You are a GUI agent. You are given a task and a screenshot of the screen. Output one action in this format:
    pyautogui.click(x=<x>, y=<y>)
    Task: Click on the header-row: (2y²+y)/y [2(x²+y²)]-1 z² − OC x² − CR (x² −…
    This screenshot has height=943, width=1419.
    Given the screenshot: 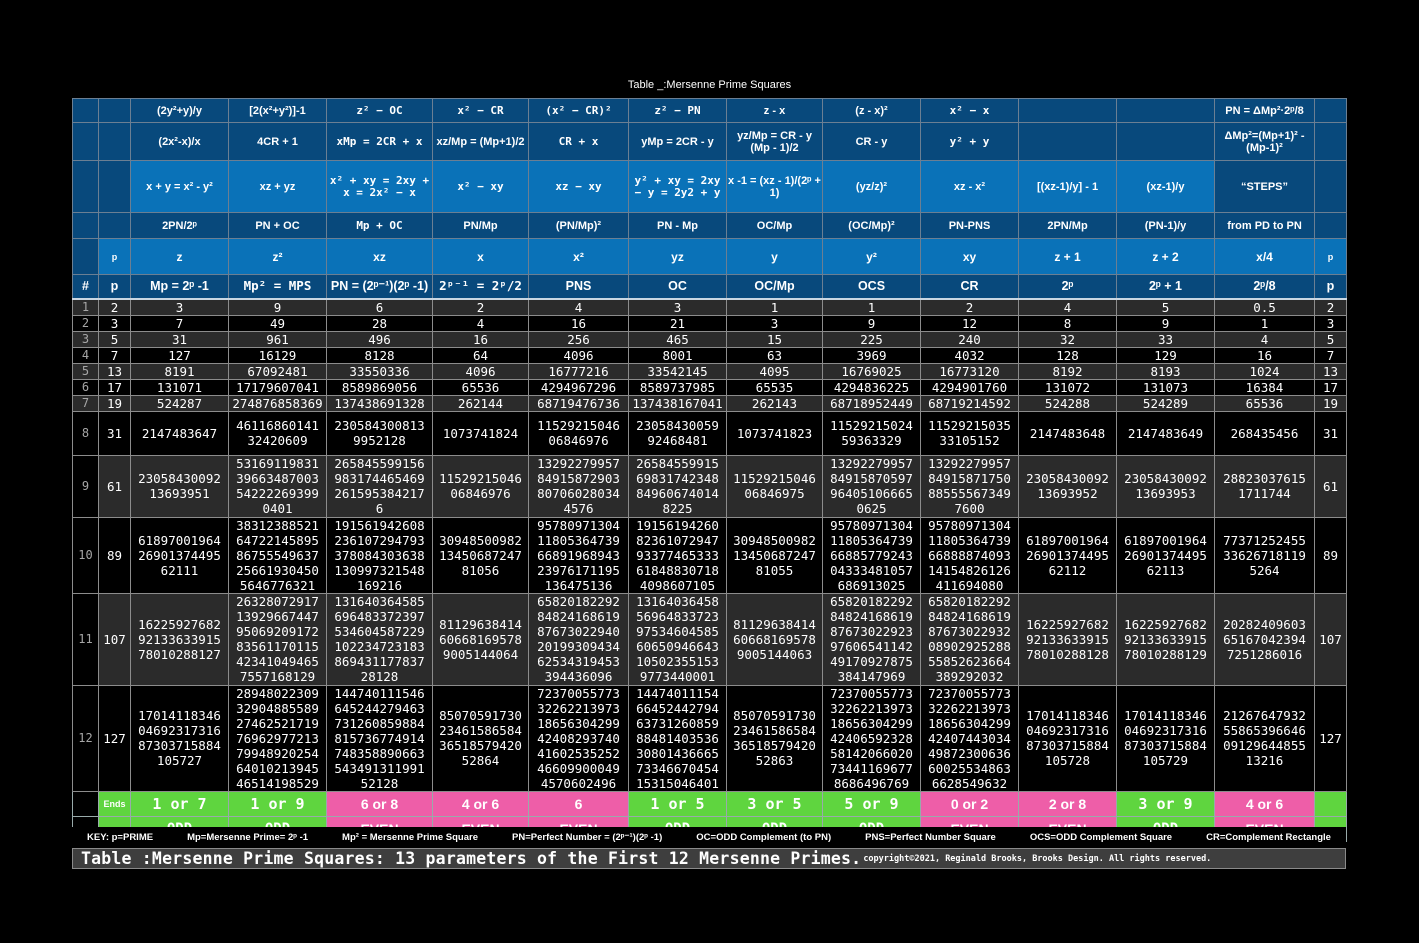 What is the action you would take?
    pyautogui.click(x=709, y=110)
    